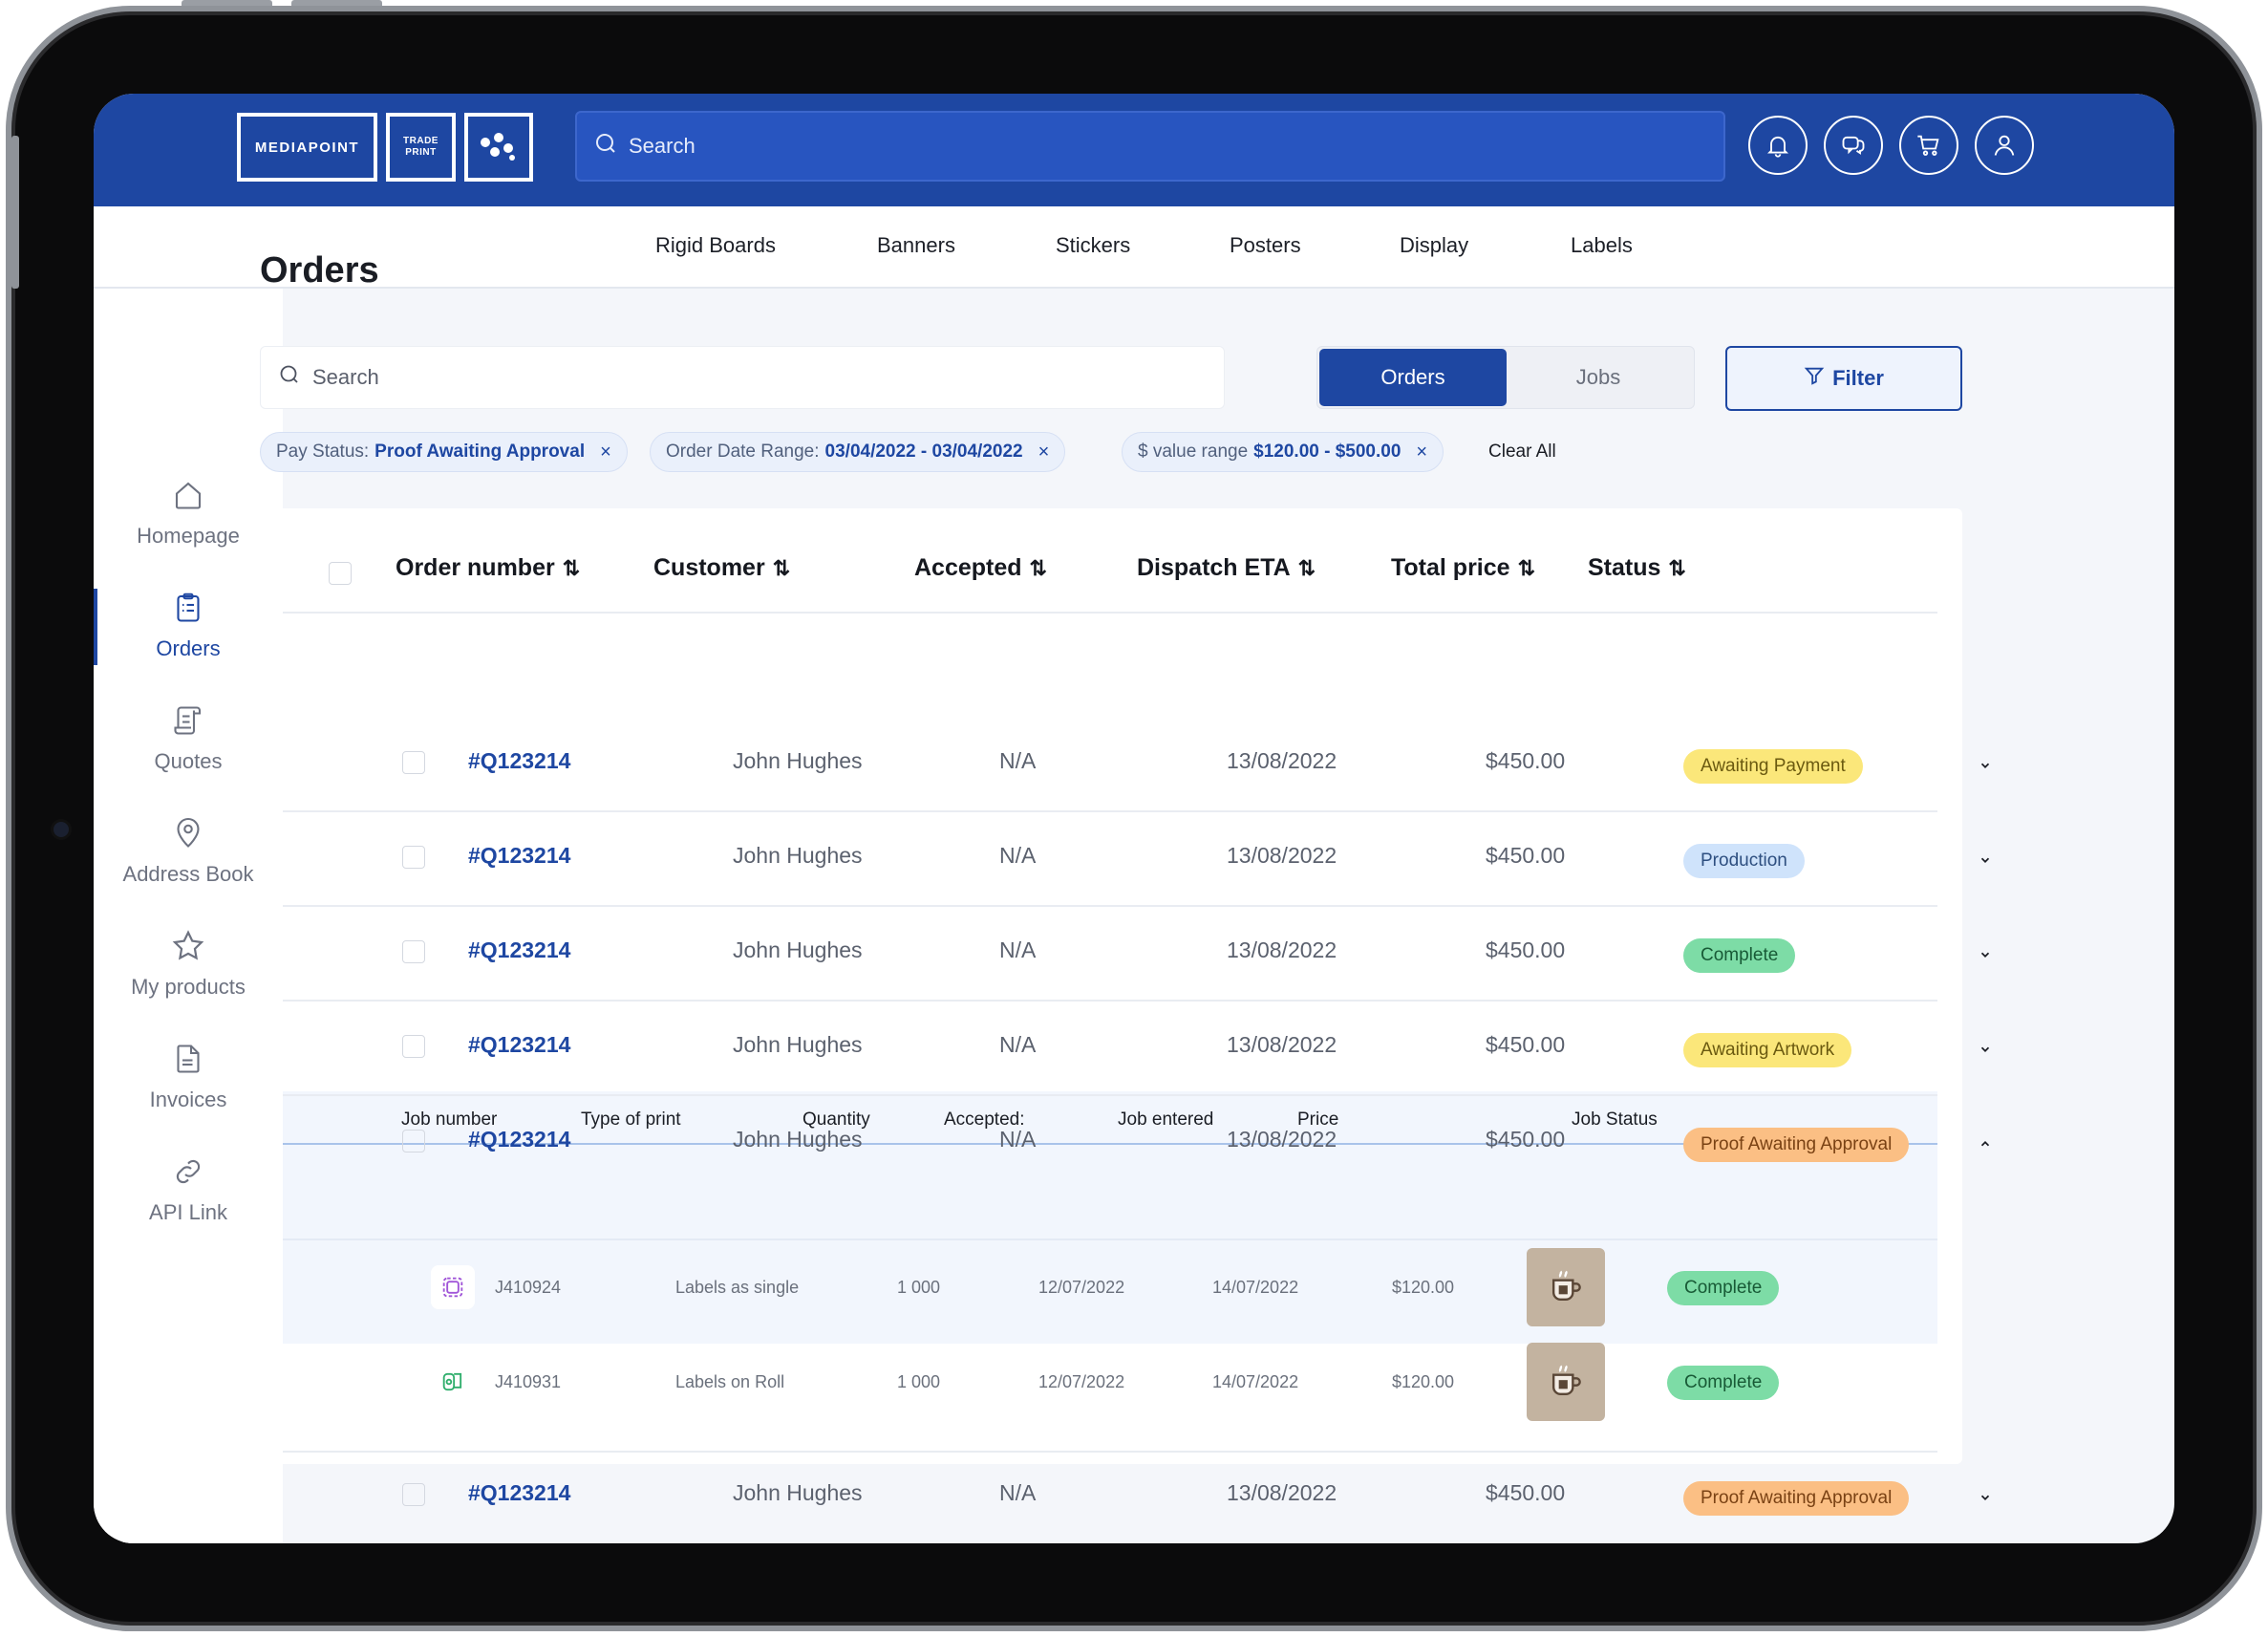  What do you see at coordinates (453, 1382) in the screenshot?
I see `label-roll-icon` at bounding box center [453, 1382].